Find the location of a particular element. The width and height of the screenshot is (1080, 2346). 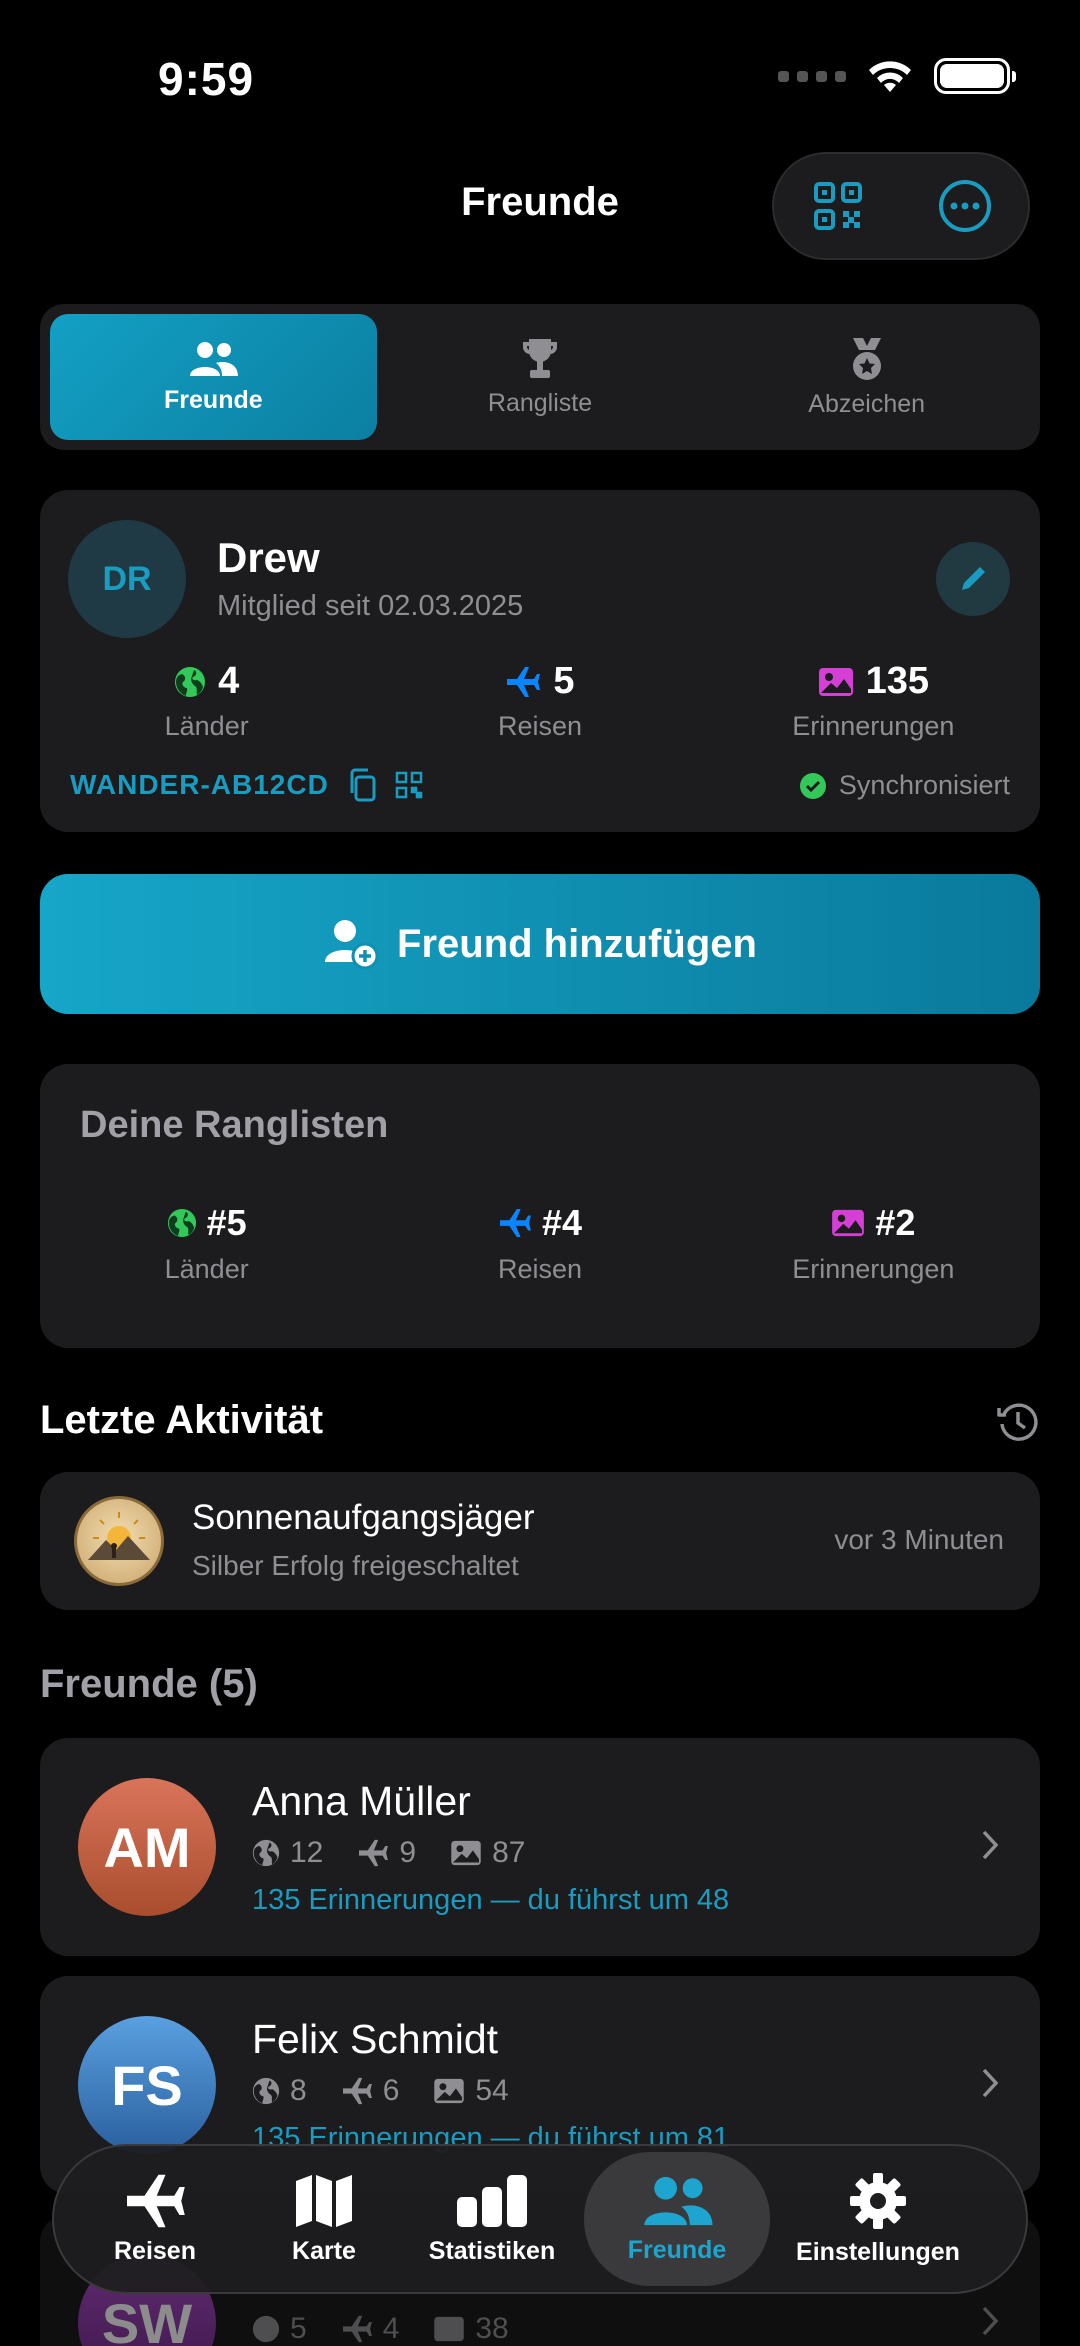

friend-stats: 5 4 38 is located at coordinates (380, 2329).